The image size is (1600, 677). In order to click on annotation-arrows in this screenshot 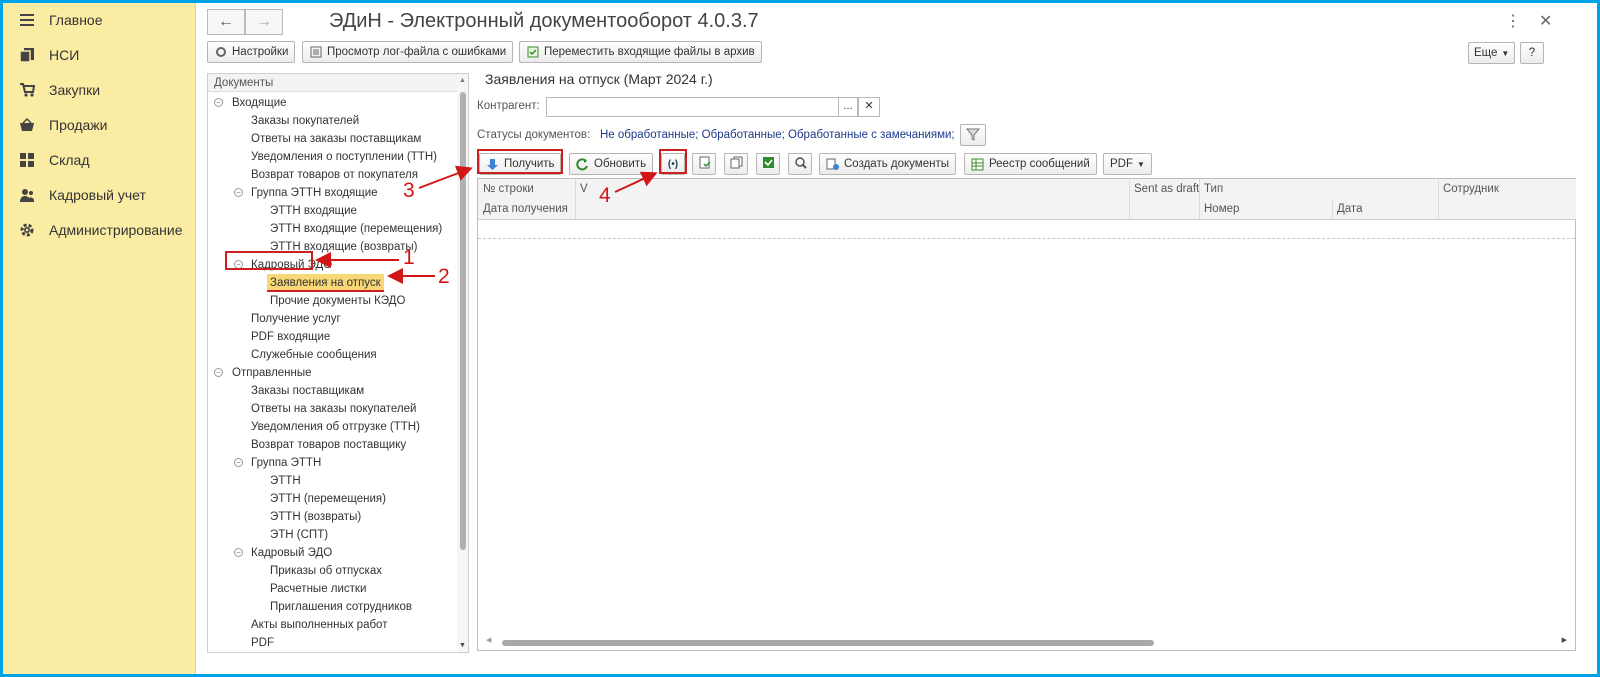, I will do `click(486, 224)`.